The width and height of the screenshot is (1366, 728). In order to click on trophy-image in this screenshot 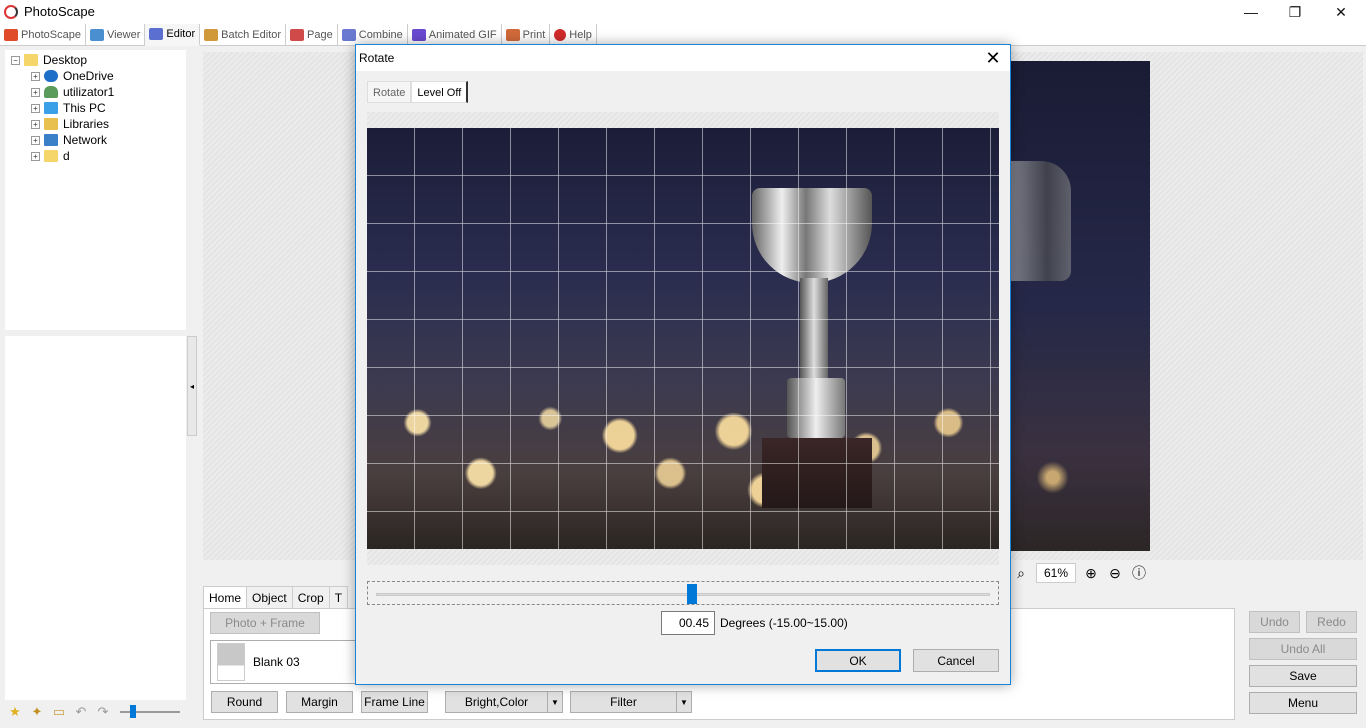, I will do `click(1041, 221)`.